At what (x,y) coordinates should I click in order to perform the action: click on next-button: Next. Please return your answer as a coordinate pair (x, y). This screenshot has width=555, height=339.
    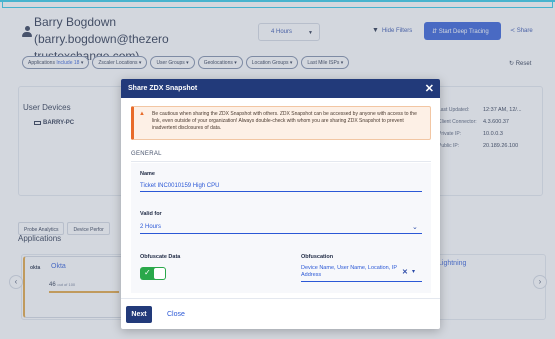
    Looking at the image, I should click on (139, 314).